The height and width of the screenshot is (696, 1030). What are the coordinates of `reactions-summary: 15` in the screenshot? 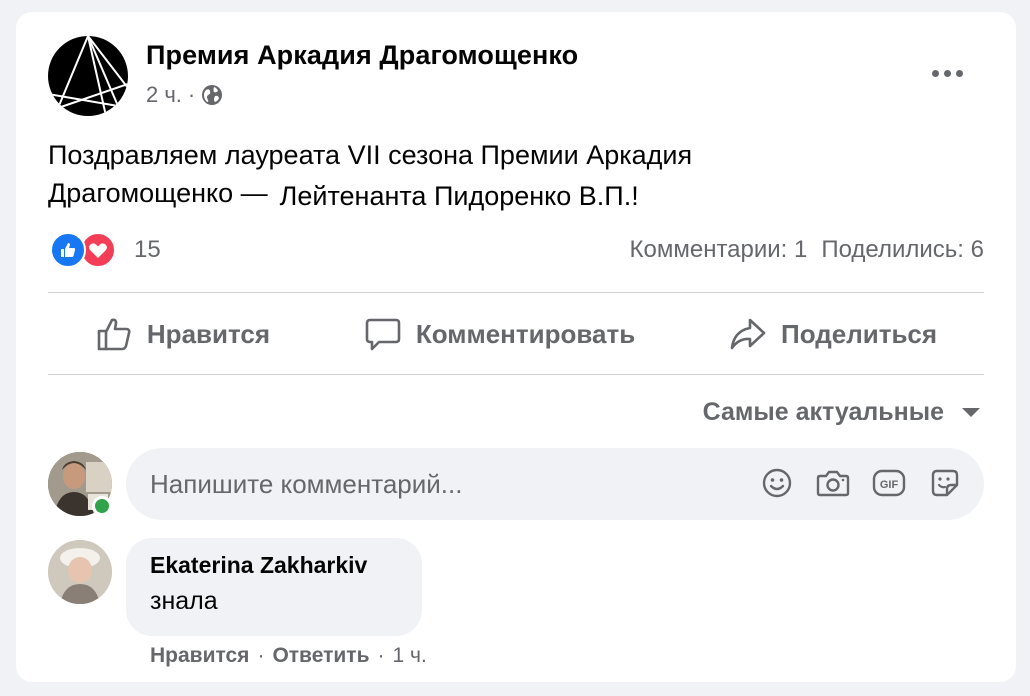 It's located at (105, 250).